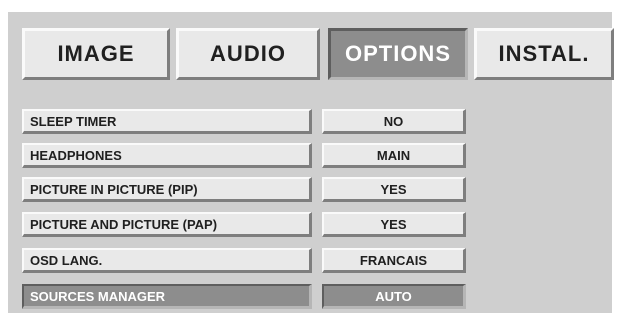  What do you see at coordinates (394, 260) in the screenshot?
I see `setting-value-osd-lang: FRANCAIS` at bounding box center [394, 260].